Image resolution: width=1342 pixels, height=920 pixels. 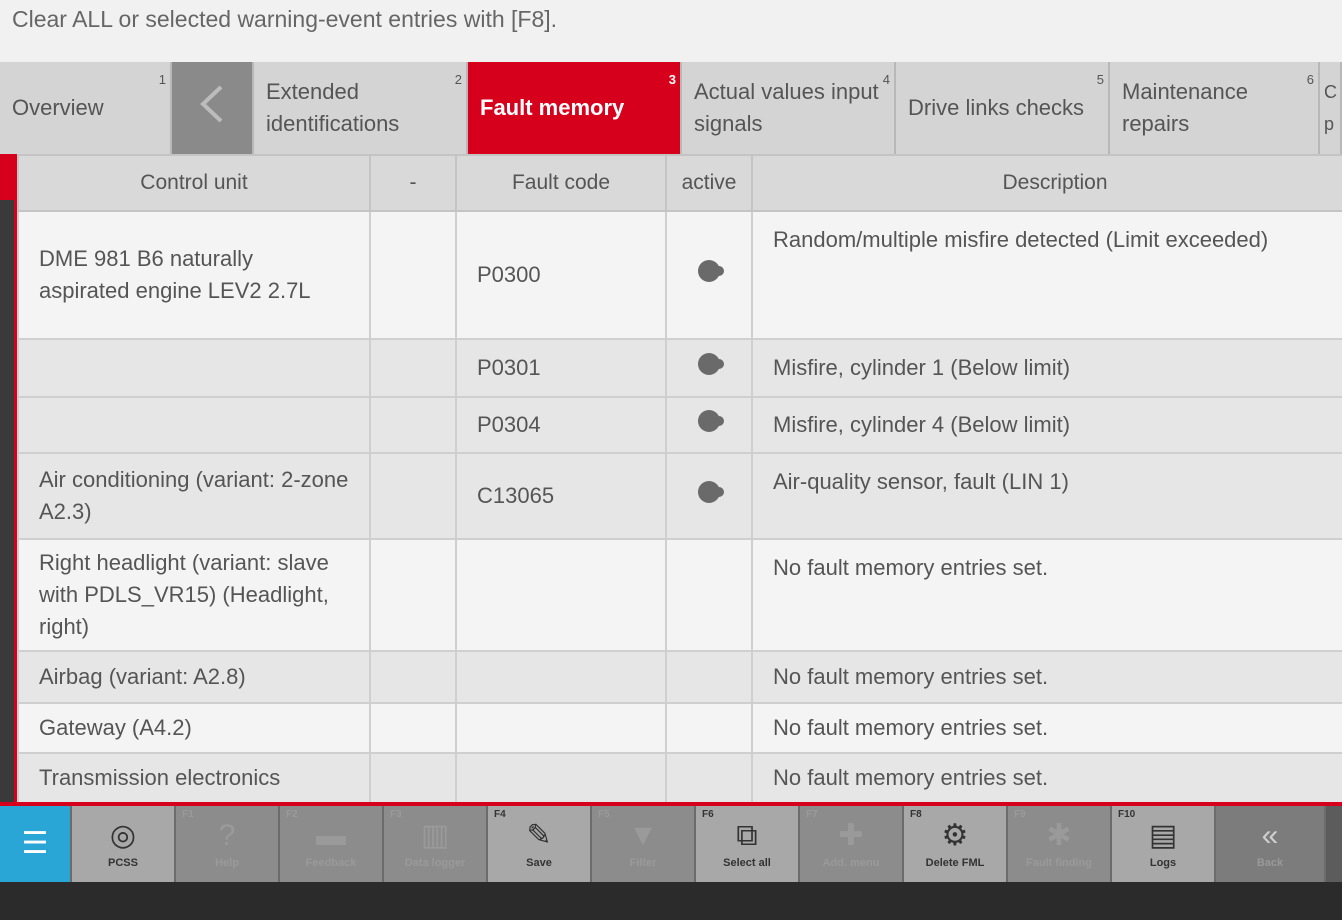 What do you see at coordinates (458, 79) in the screenshot?
I see `tab-number: 2` at bounding box center [458, 79].